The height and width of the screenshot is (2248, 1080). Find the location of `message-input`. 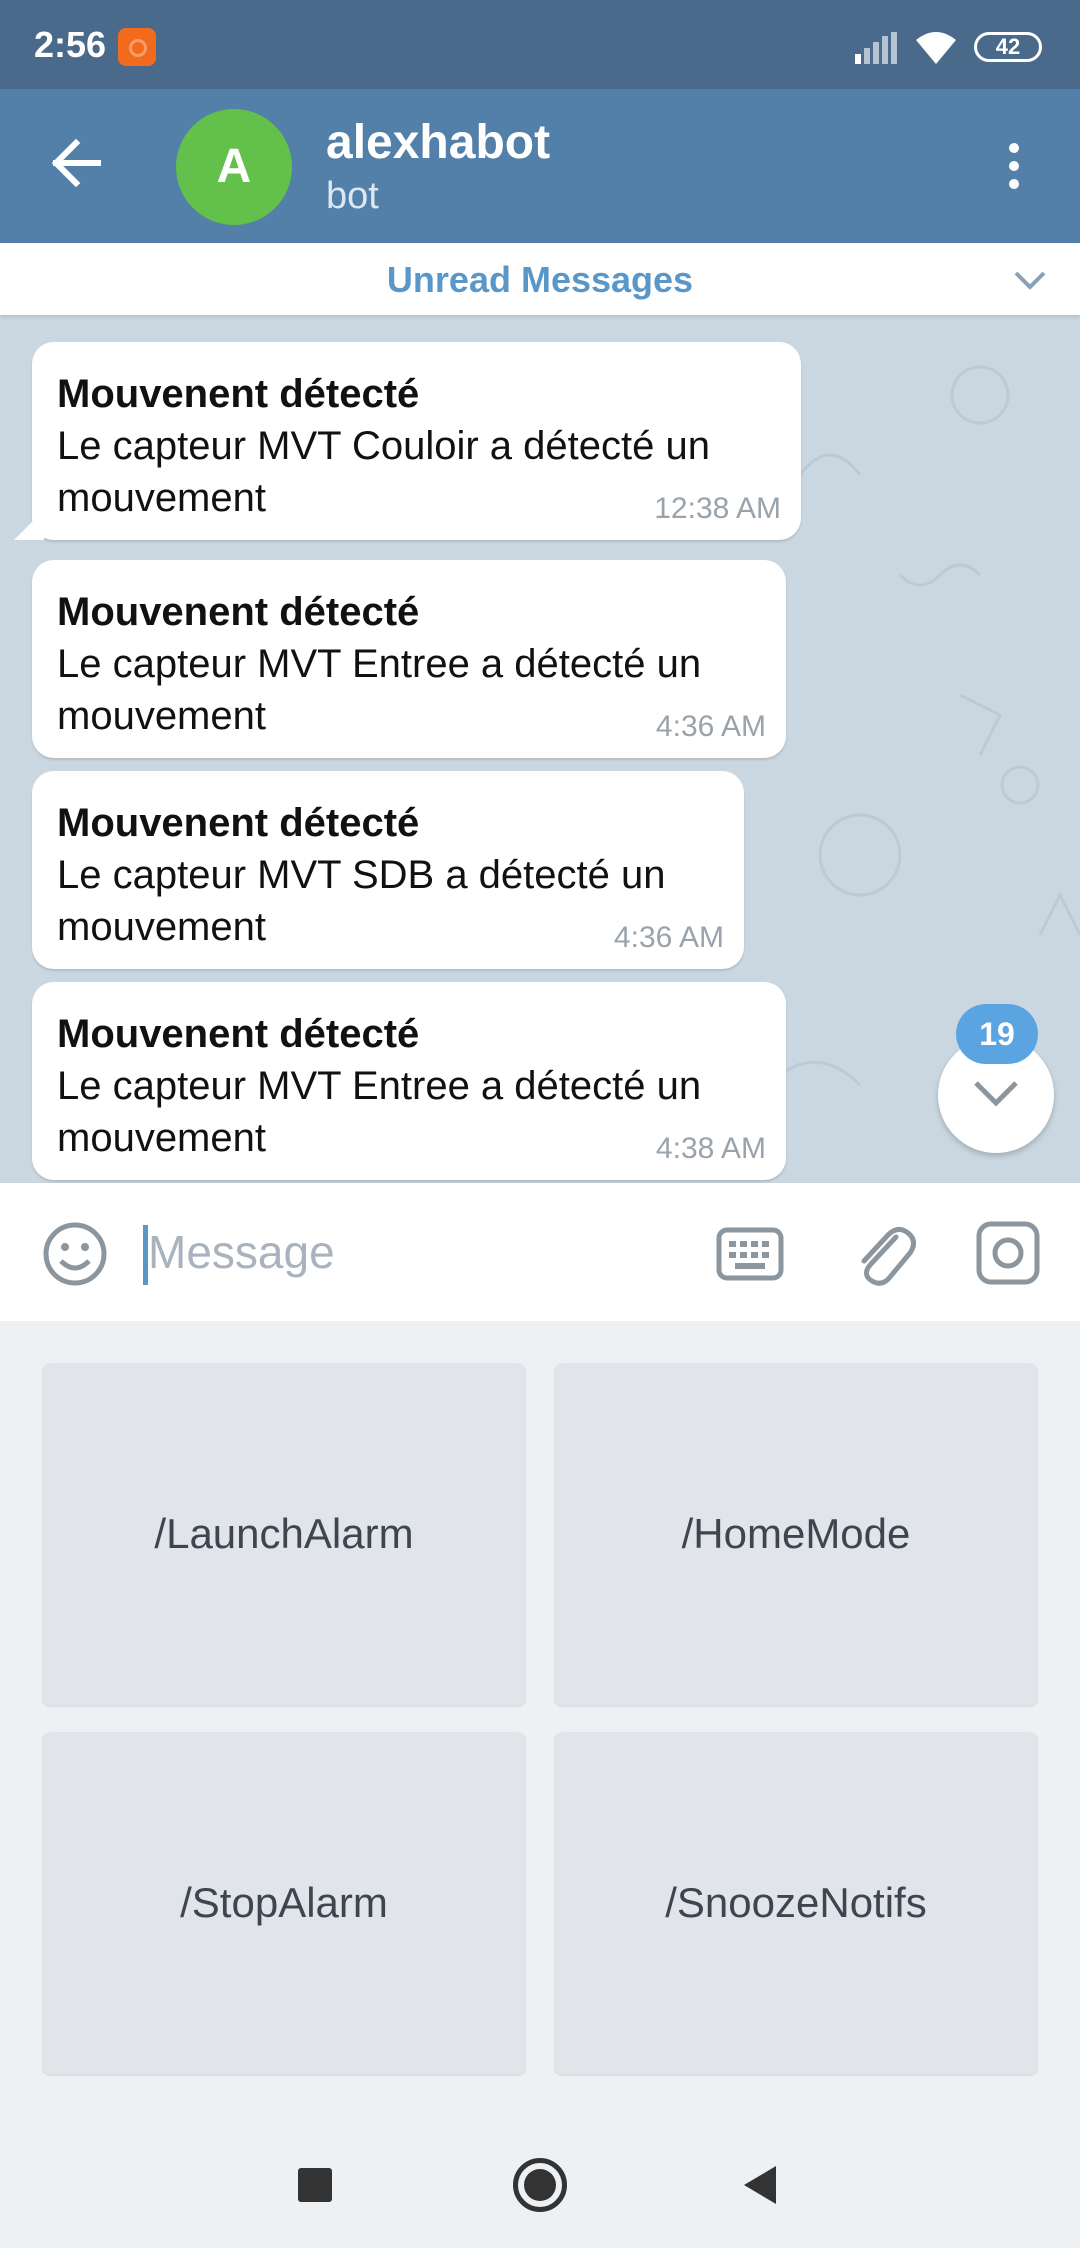

message-input is located at coordinates (413, 1252).